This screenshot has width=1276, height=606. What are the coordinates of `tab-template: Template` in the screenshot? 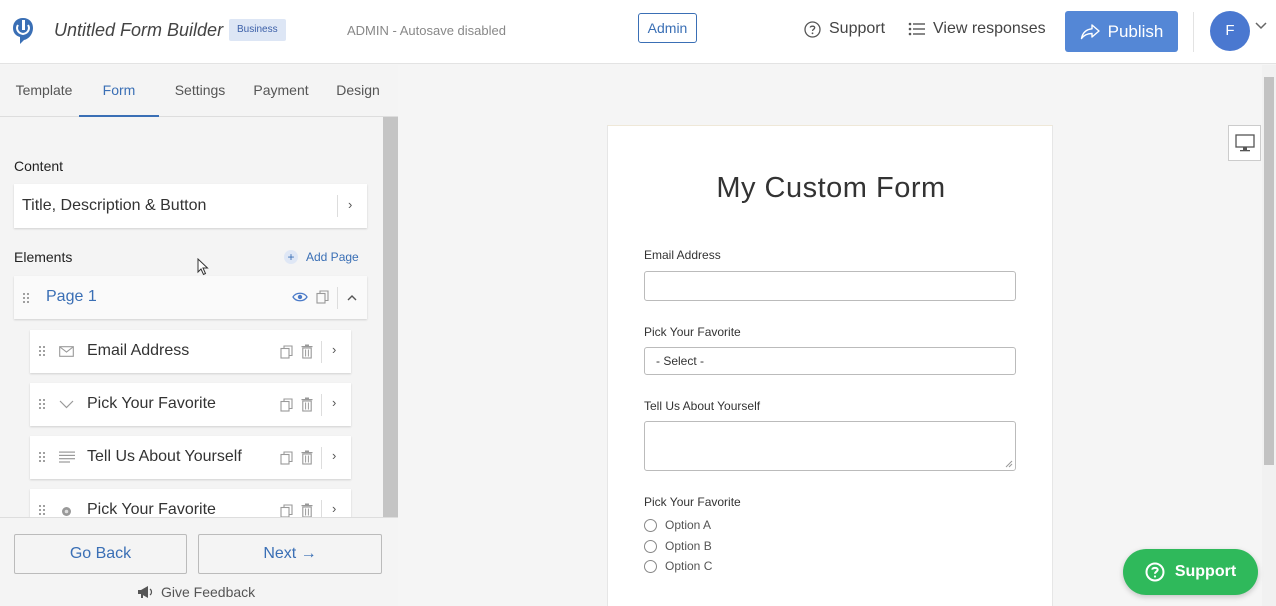 It's located at (44, 91).